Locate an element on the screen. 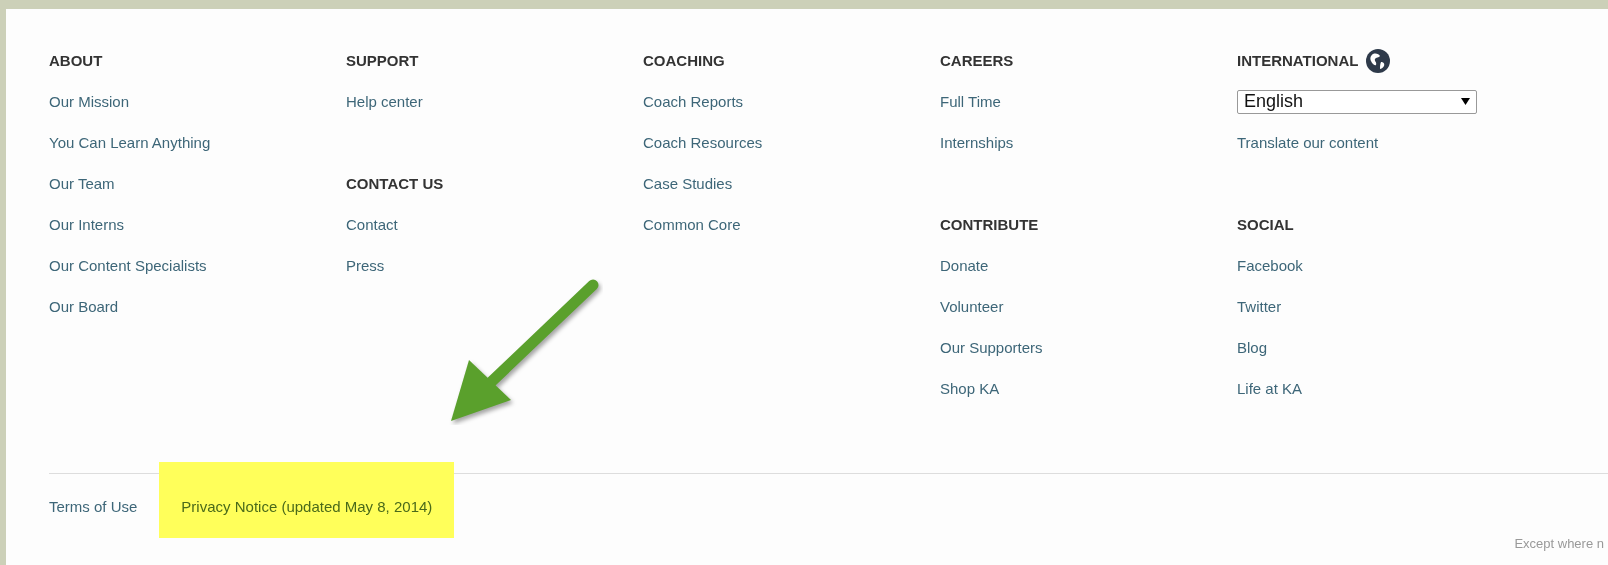  footer-link: Blog is located at coordinates (1252, 347).